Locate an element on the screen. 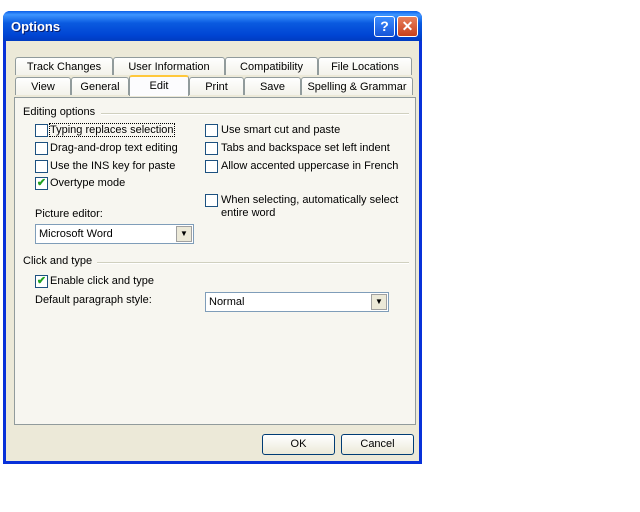 This screenshot has width=640, height=512. smart-cut-paste-label: Use smart cut and paste is located at coordinates (280, 130).